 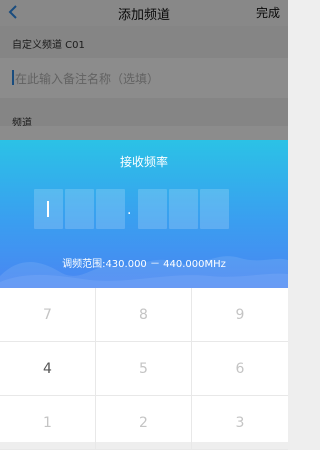 What do you see at coordinates (240, 369) in the screenshot?
I see `key-6: 6` at bounding box center [240, 369].